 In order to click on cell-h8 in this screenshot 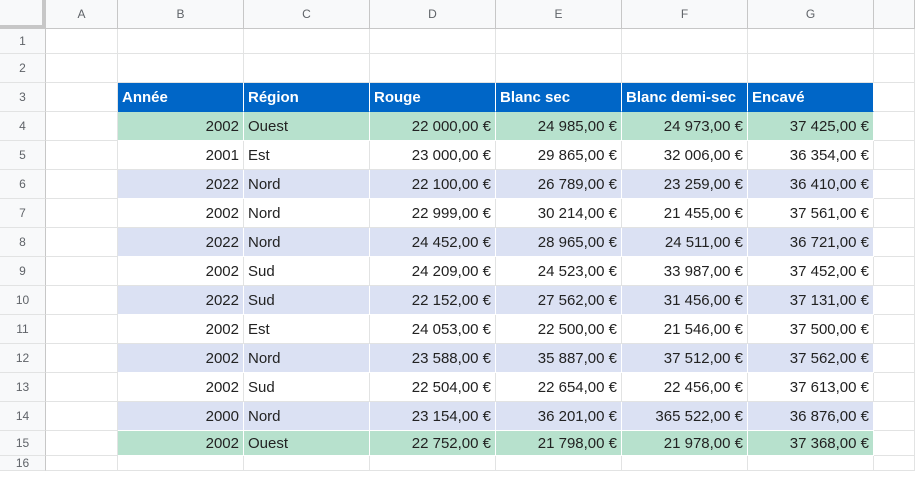, I will do `click(894, 242)`.